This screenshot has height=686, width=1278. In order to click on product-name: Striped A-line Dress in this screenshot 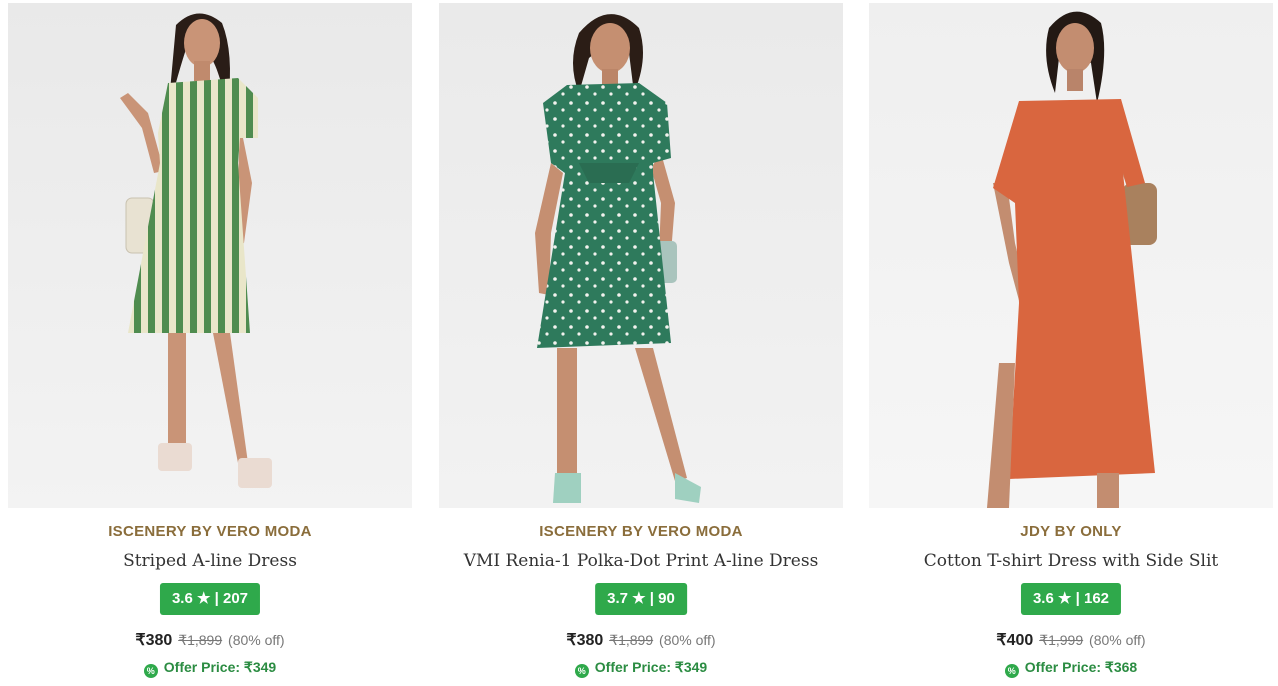, I will do `click(210, 561)`.